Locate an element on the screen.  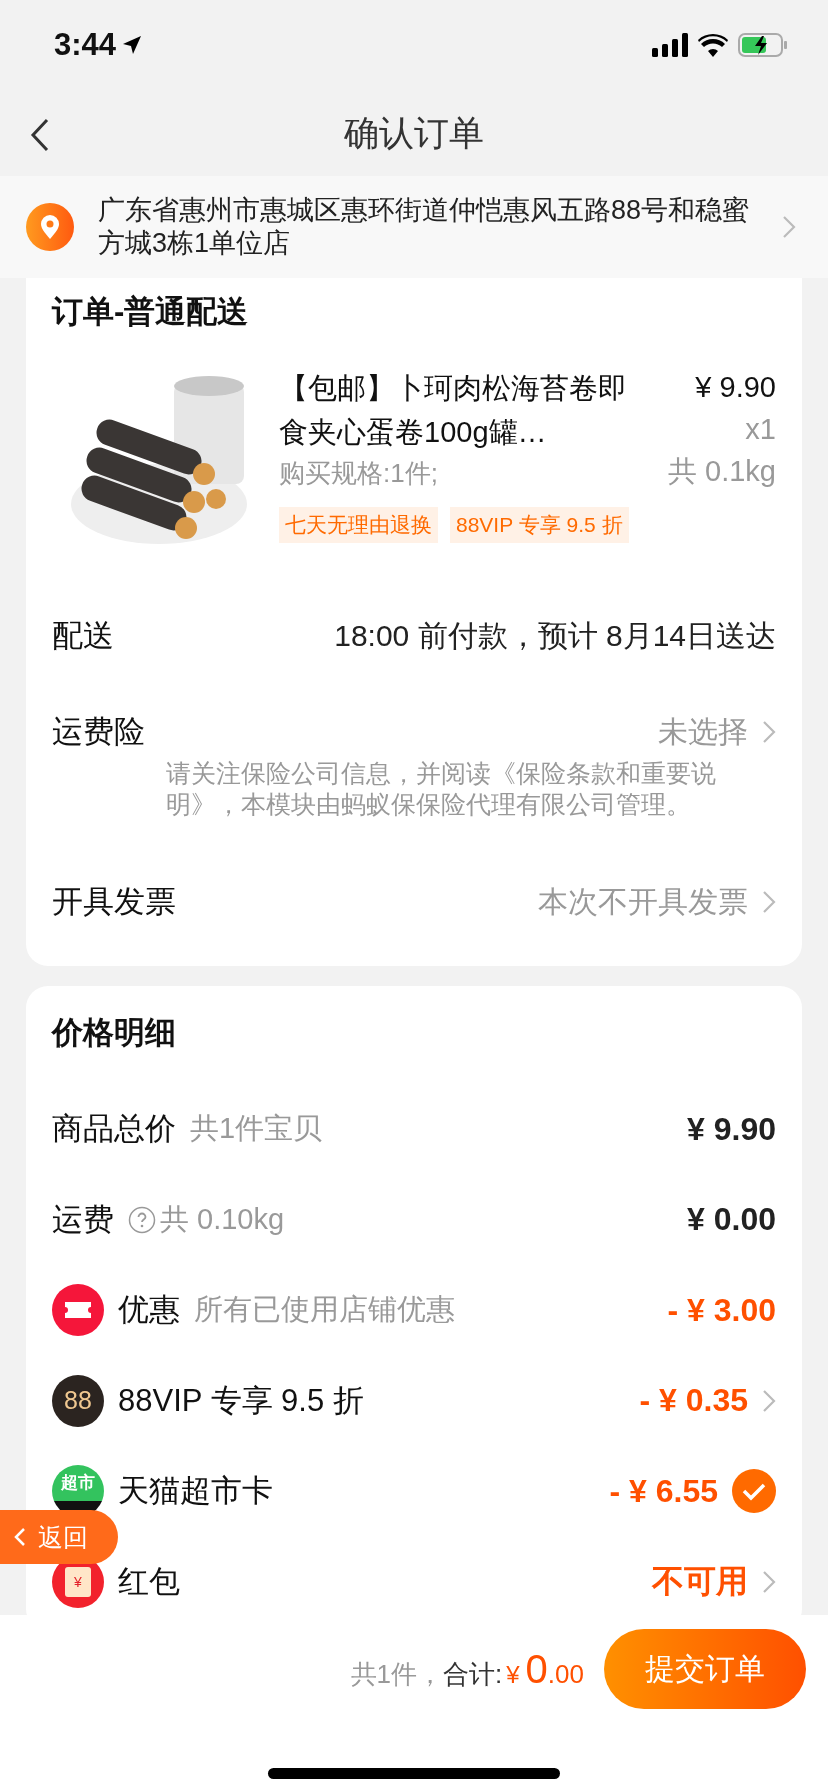
submit-order-button: 提交订单 is located at coordinates (705, 1669).